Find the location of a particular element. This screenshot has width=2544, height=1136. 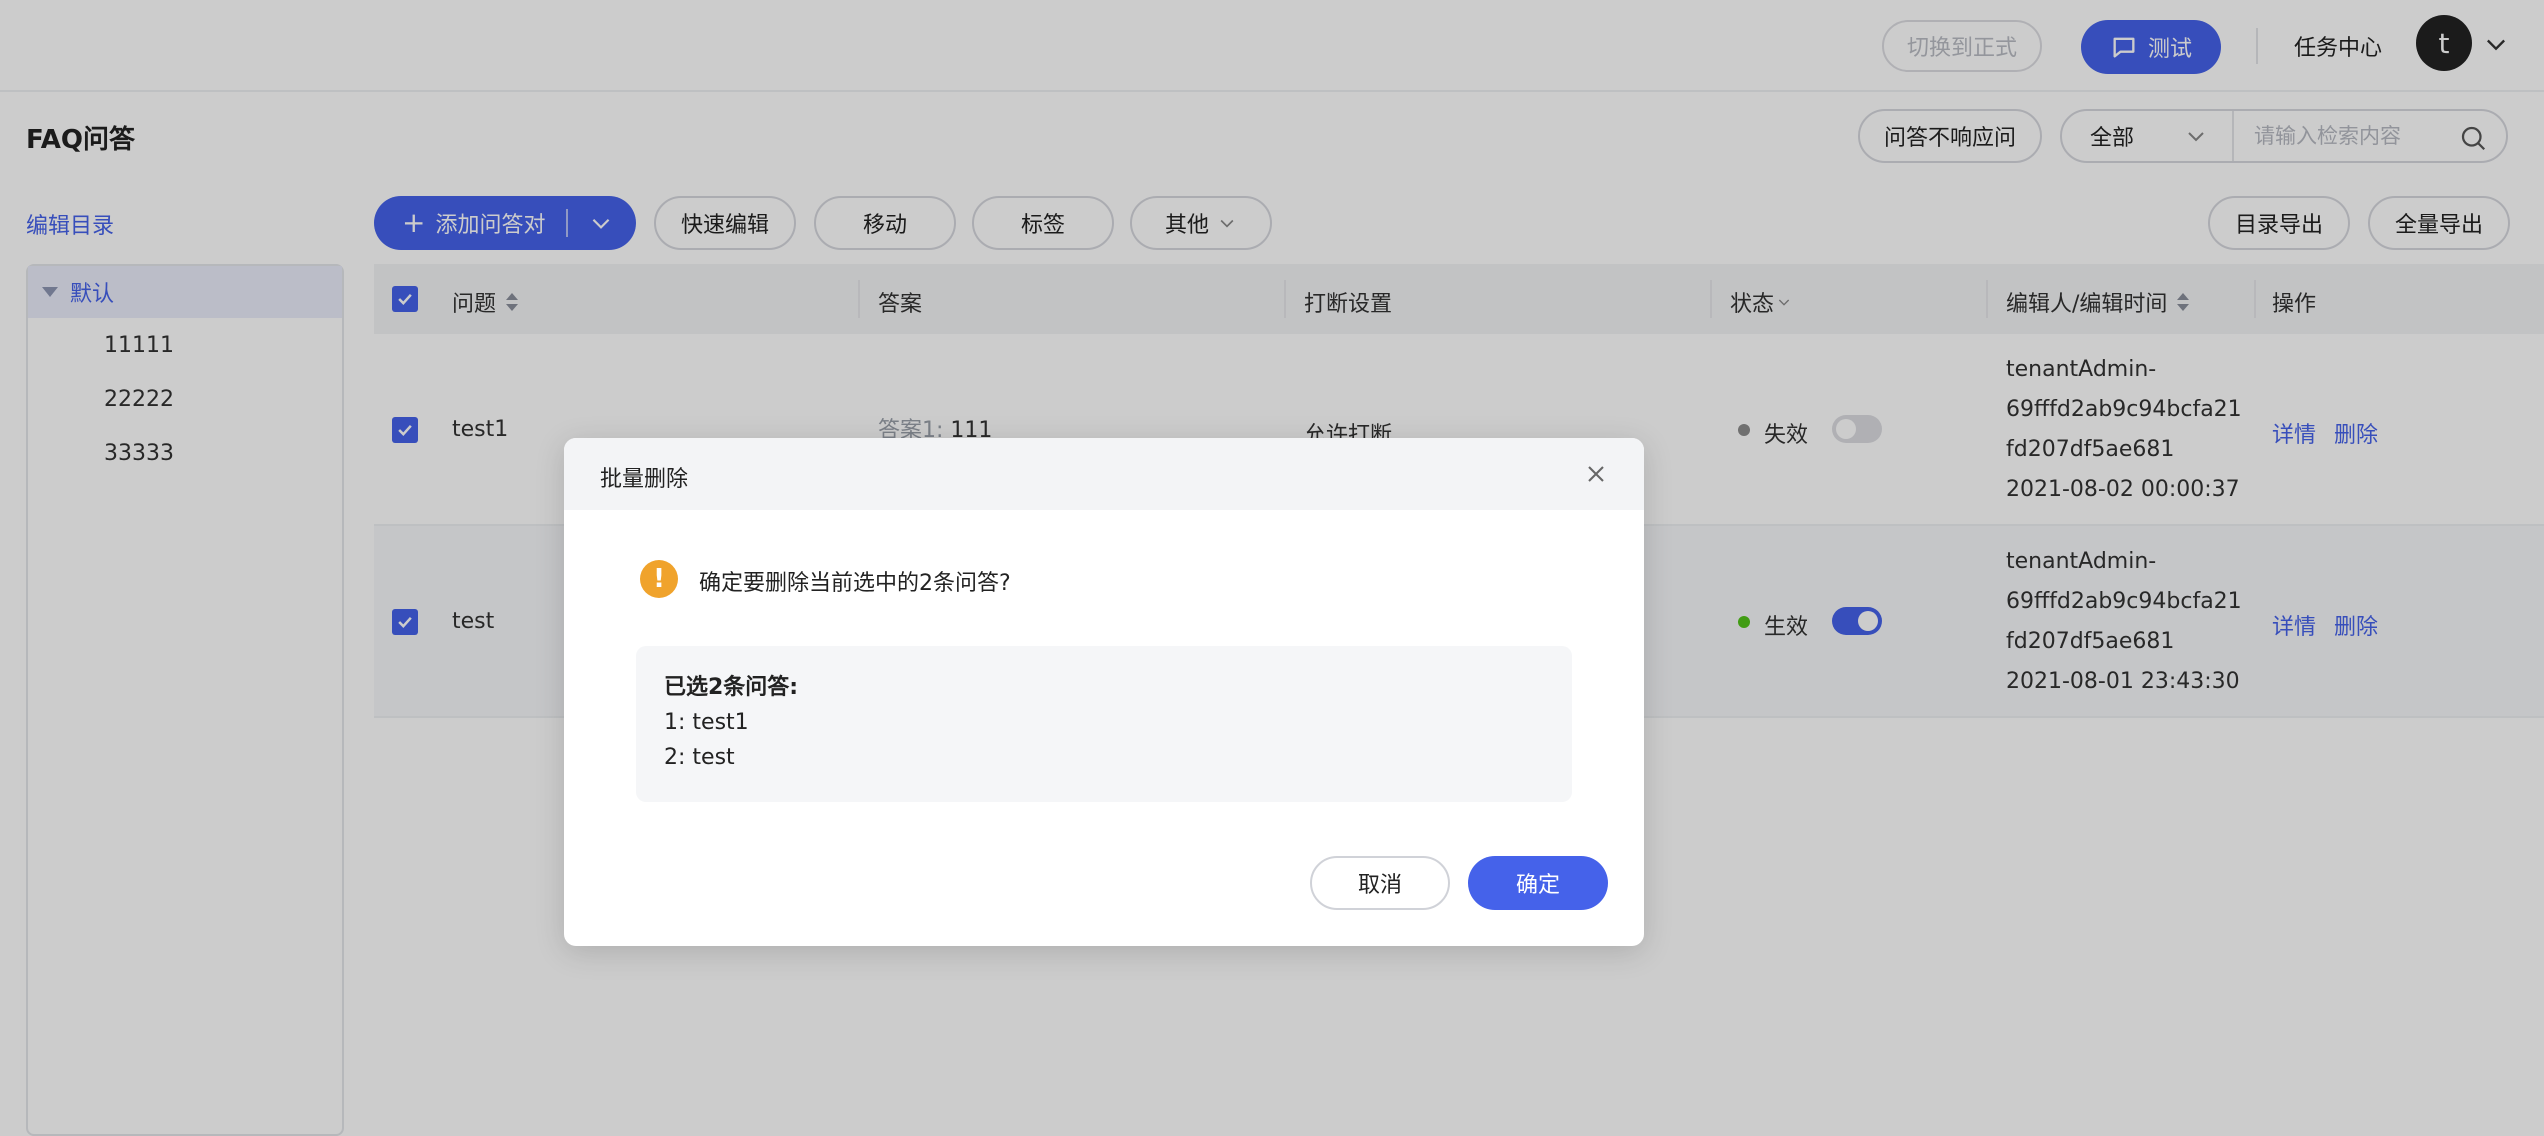

cancel-button: 取消 is located at coordinates (1380, 883).